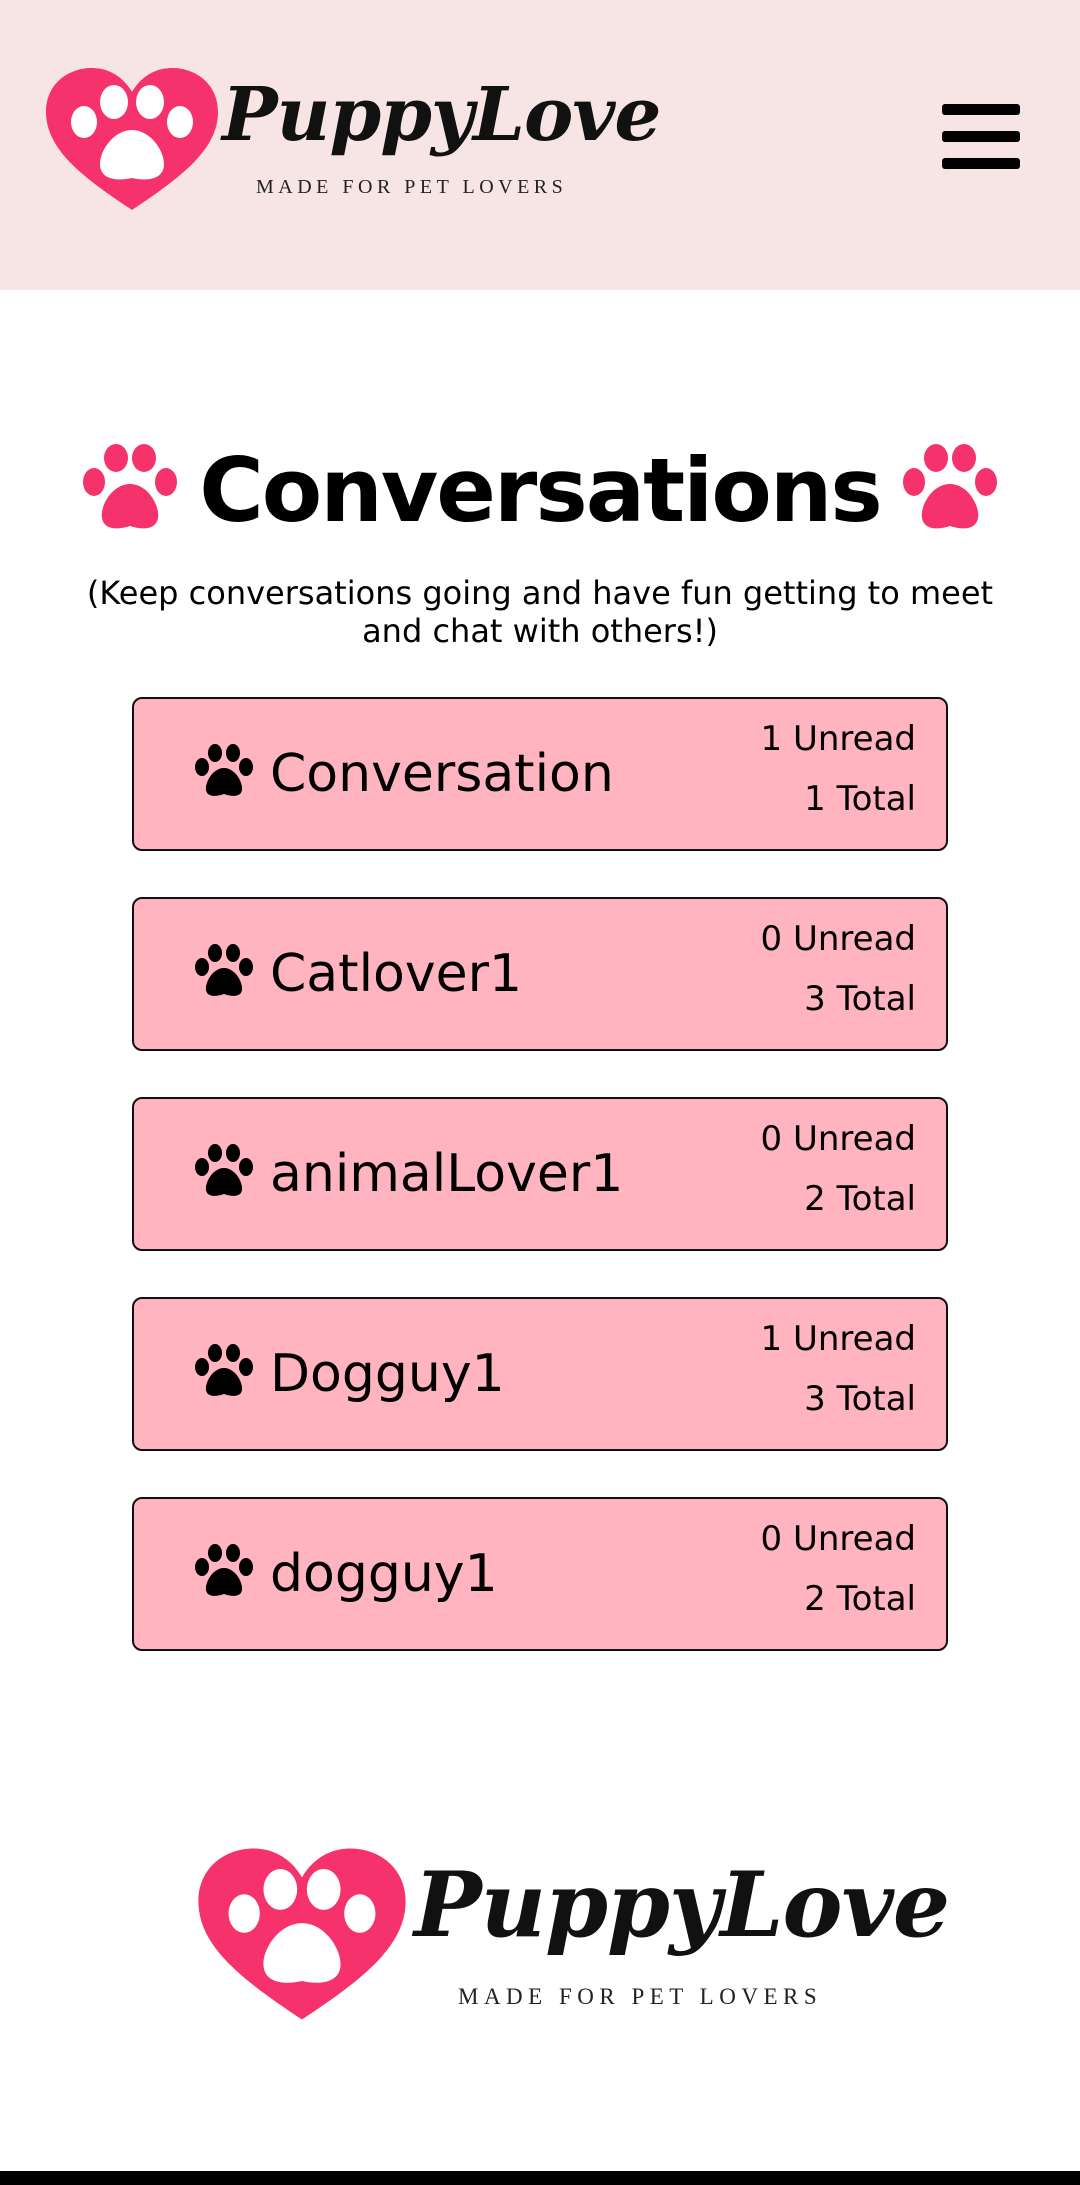 The image size is (1080, 2185). What do you see at coordinates (977, 140) in the screenshot?
I see `hamburger-menu-icon` at bounding box center [977, 140].